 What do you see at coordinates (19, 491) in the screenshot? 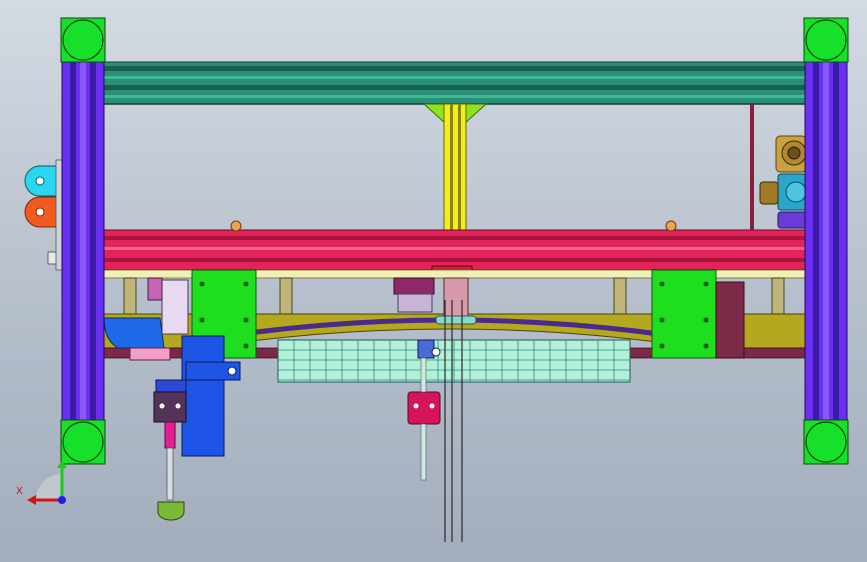
I see `triad-x-label: X` at bounding box center [19, 491].